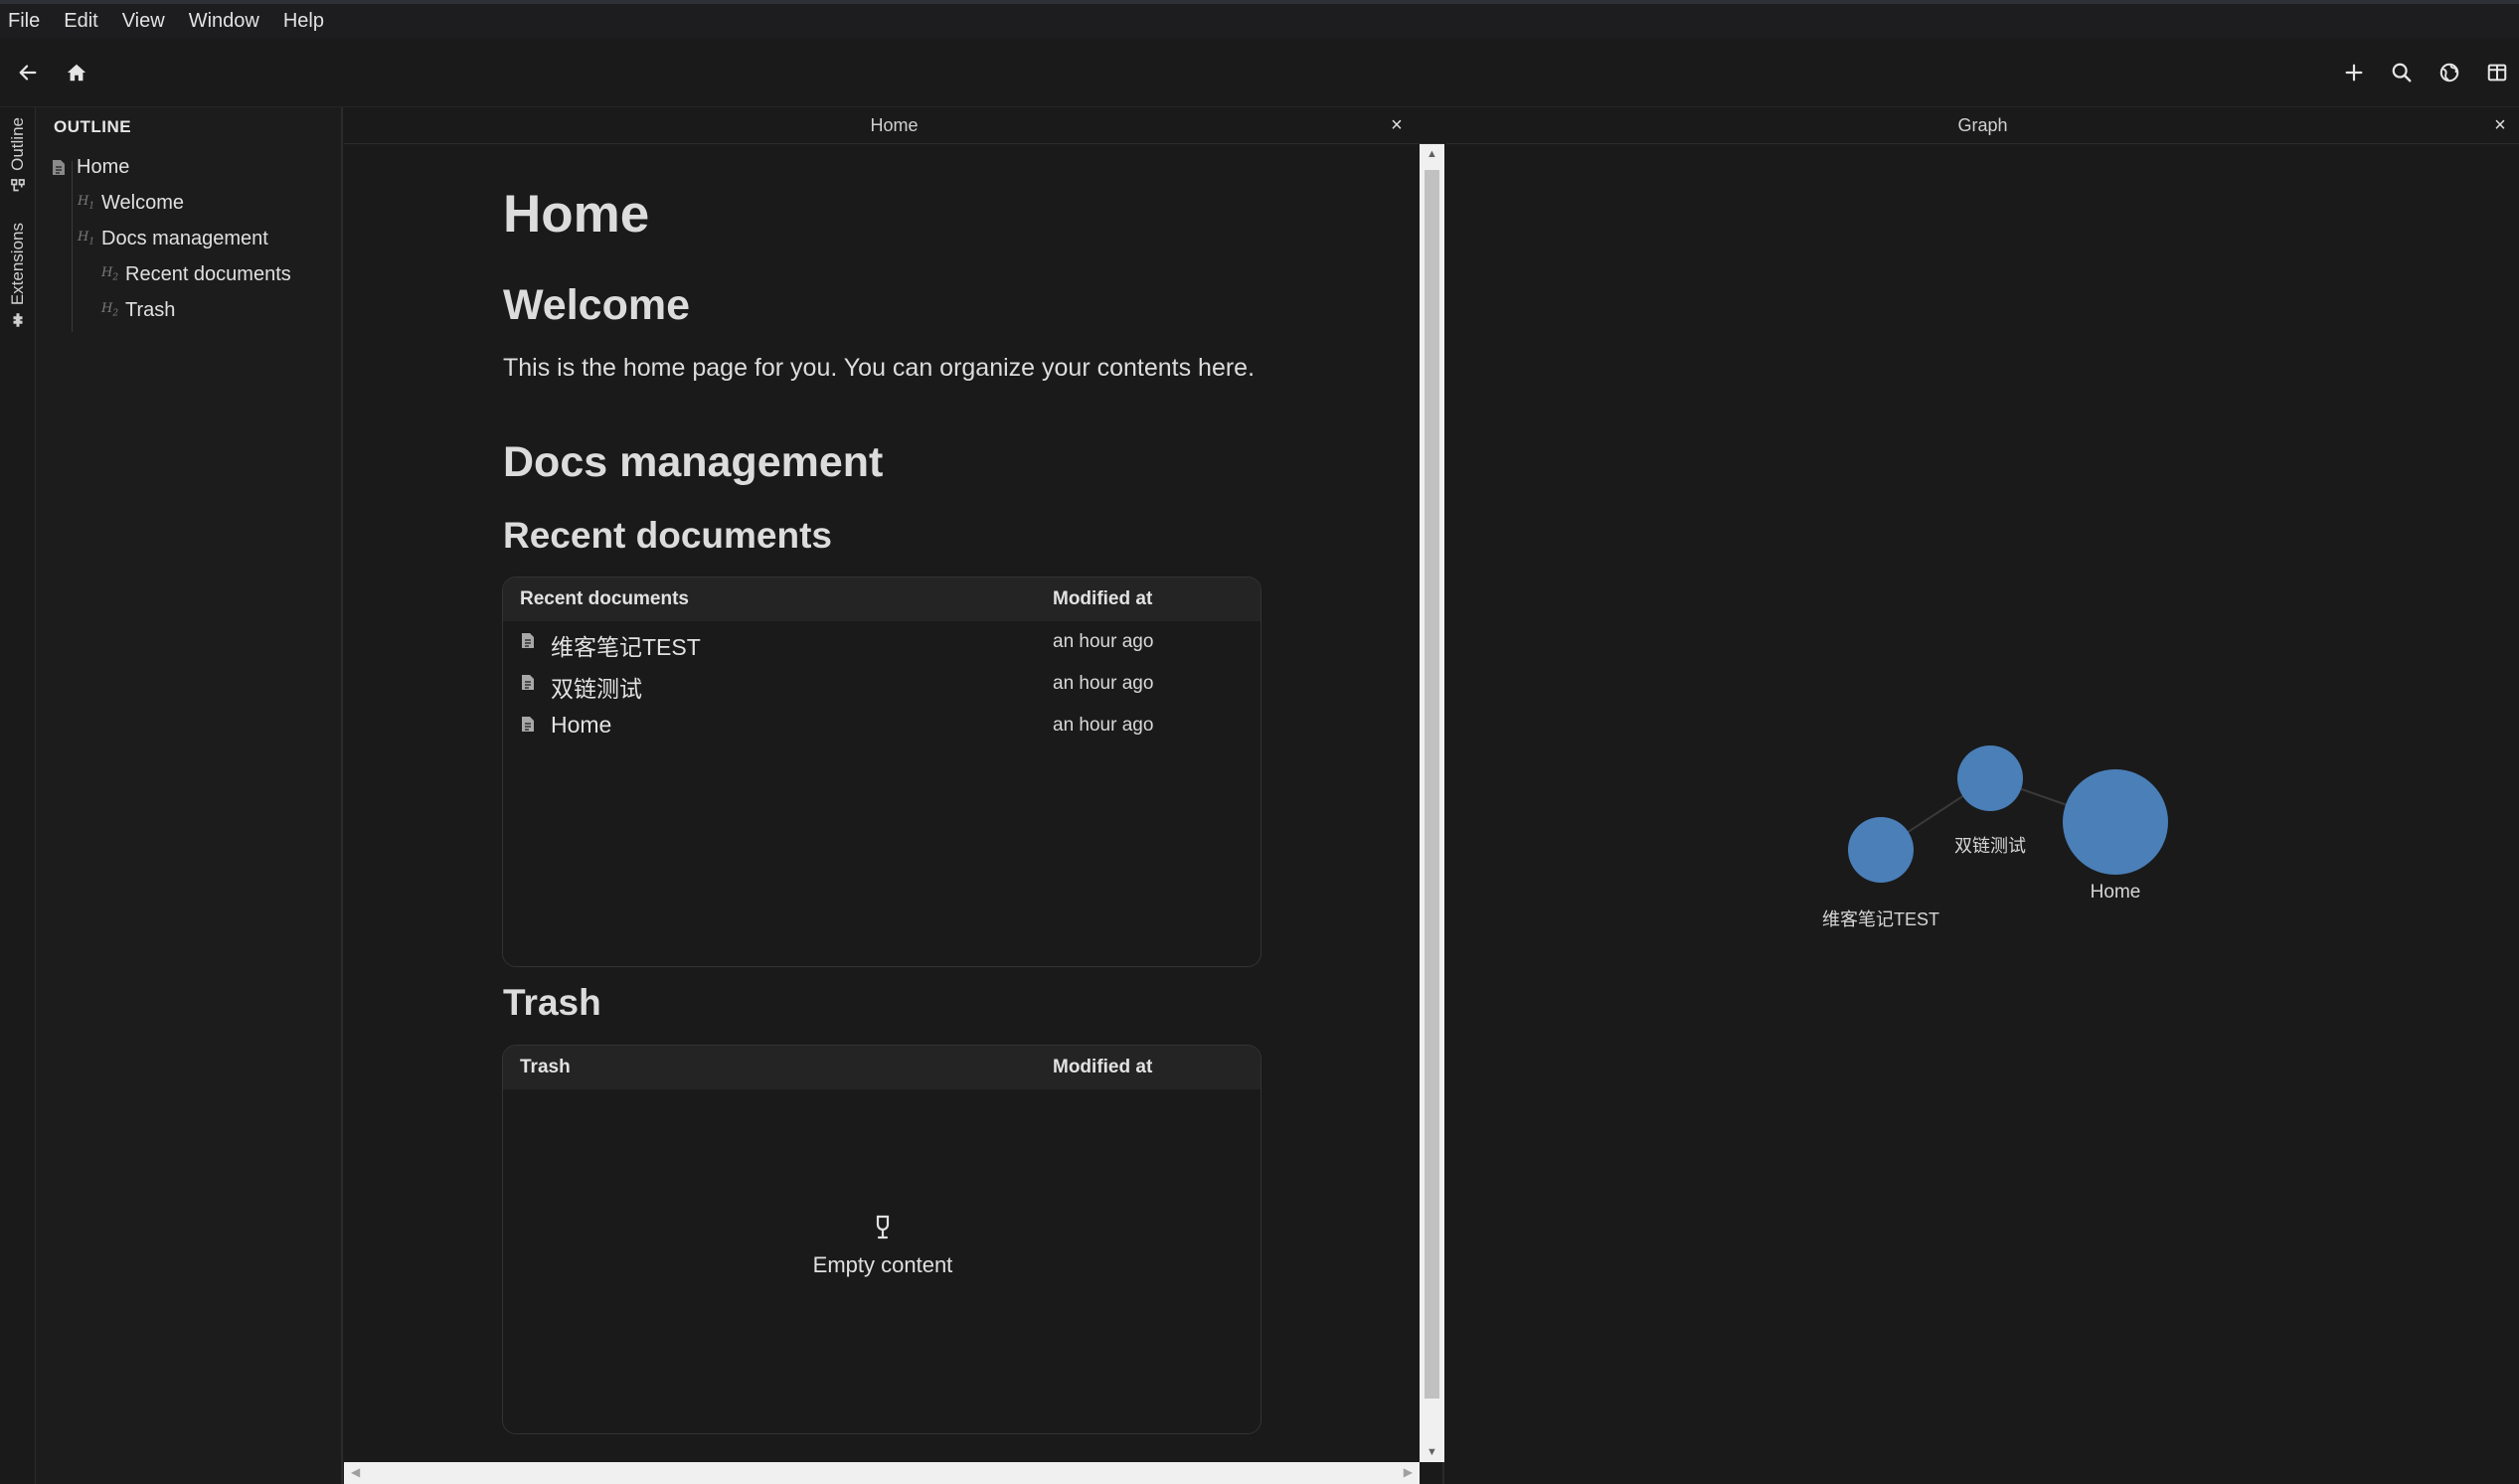 This screenshot has height=1484, width=2519. I want to click on back-button, so click(28, 72).